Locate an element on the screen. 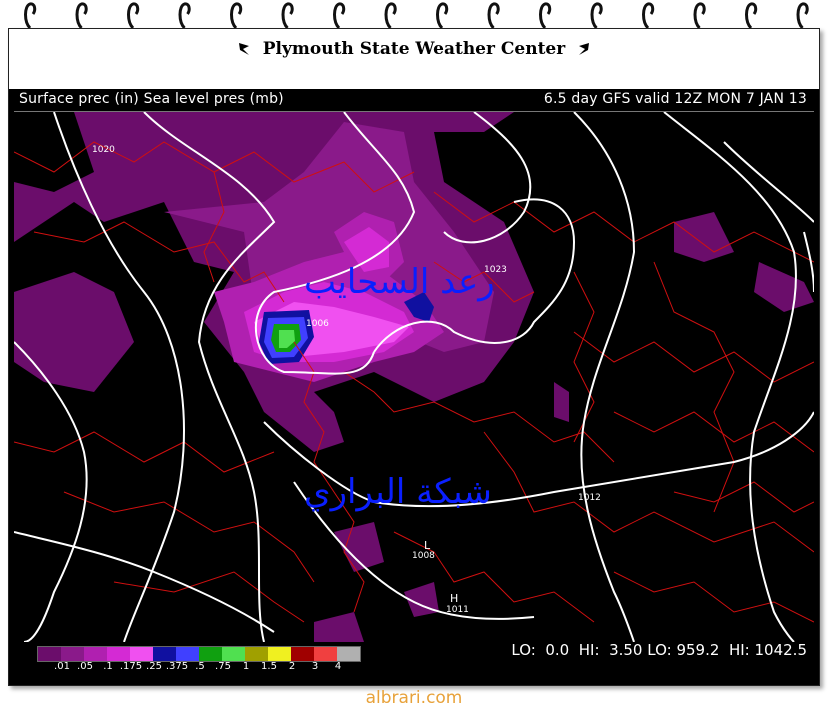 This screenshot has width=828, height=708. map-stats: LO: 0.0 HI: 3.50 LO: 959.2 HI: 1042.5 is located at coordinates (659, 650).